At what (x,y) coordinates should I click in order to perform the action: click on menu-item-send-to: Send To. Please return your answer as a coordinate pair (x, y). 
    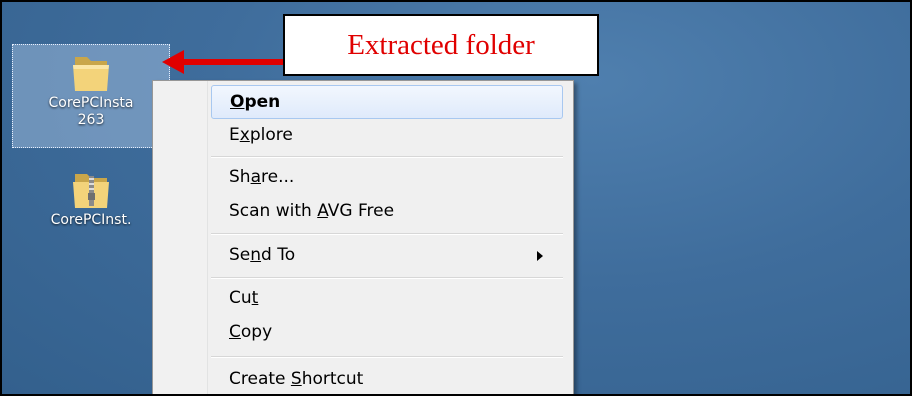
    Looking at the image, I should click on (387, 256).